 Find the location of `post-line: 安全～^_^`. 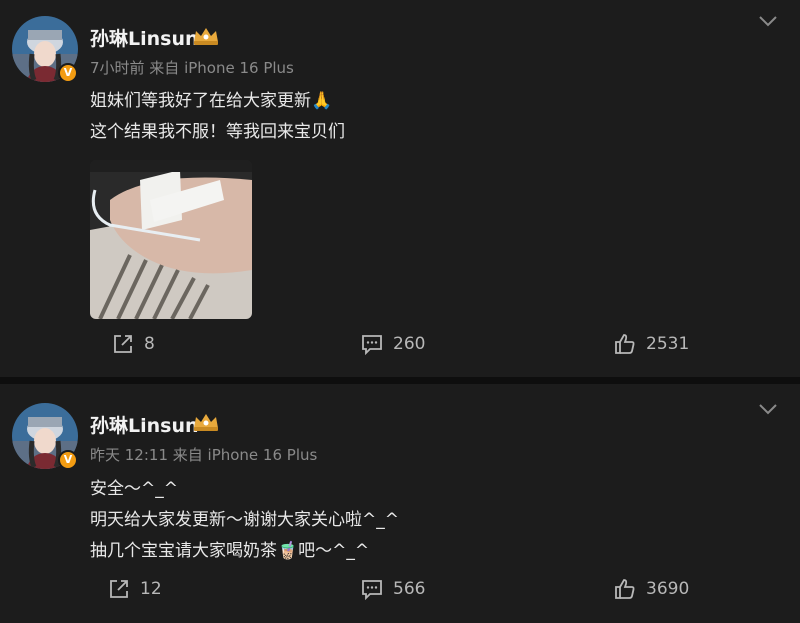

post-line: 安全～^_^ is located at coordinates (134, 489).